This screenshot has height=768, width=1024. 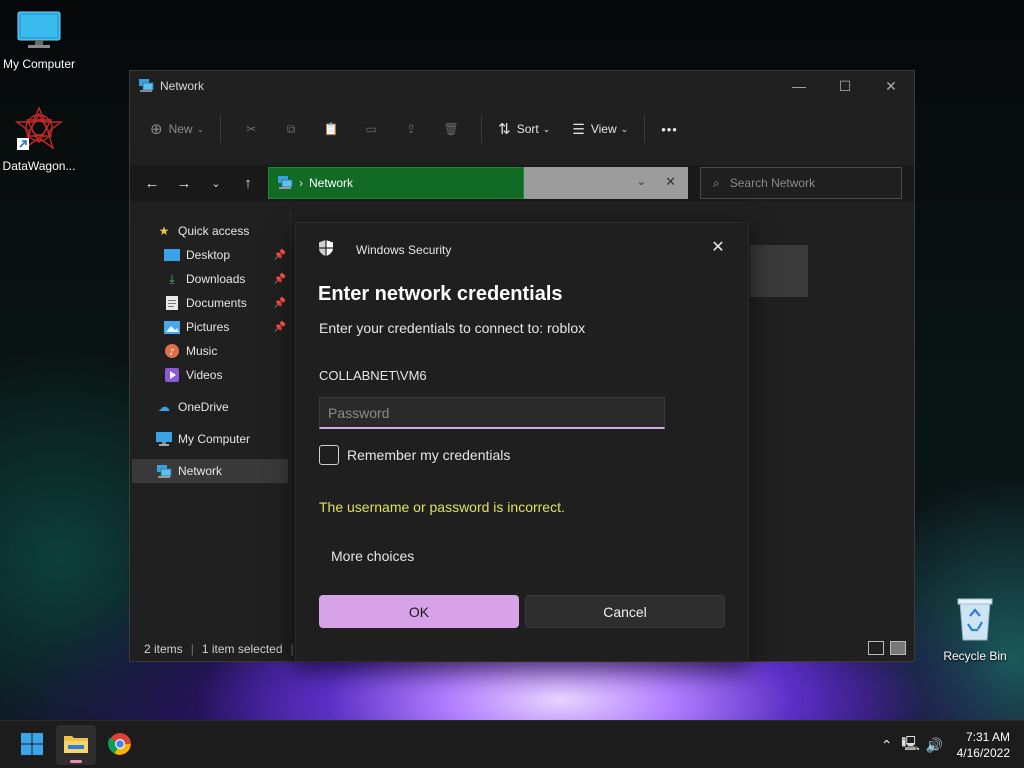 I want to click on ellipsis-icon: •••, so click(x=669, y=129).